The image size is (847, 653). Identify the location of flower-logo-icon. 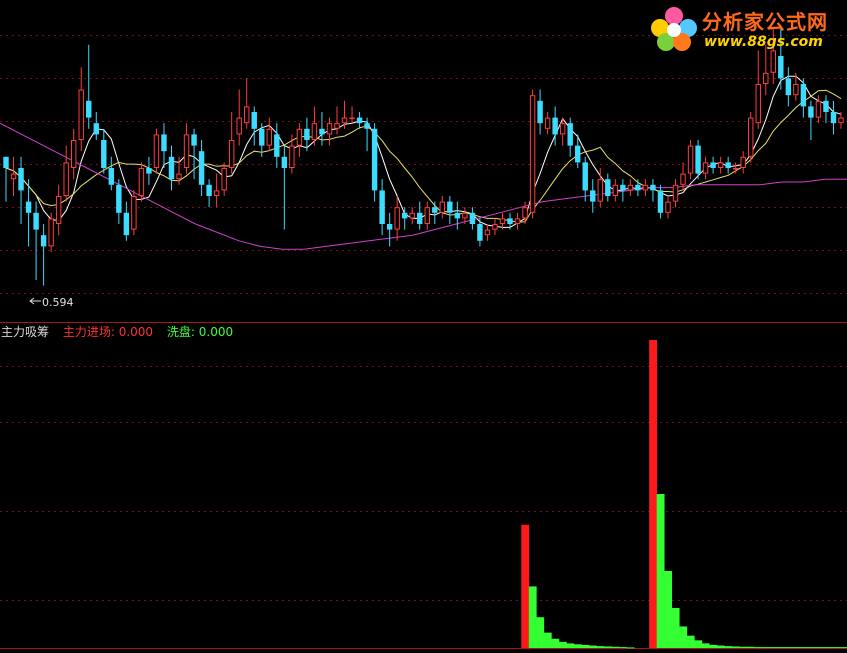
(674, 29).